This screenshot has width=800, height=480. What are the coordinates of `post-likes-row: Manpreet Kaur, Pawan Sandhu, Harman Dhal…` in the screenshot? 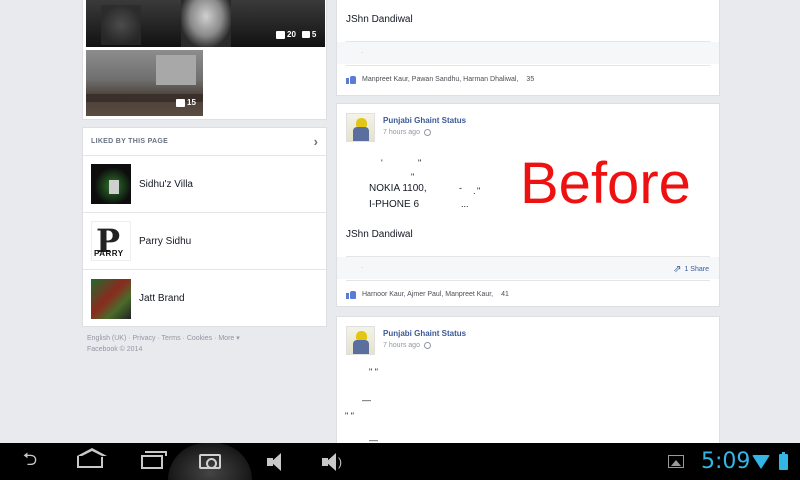 It's located at (440, 79).